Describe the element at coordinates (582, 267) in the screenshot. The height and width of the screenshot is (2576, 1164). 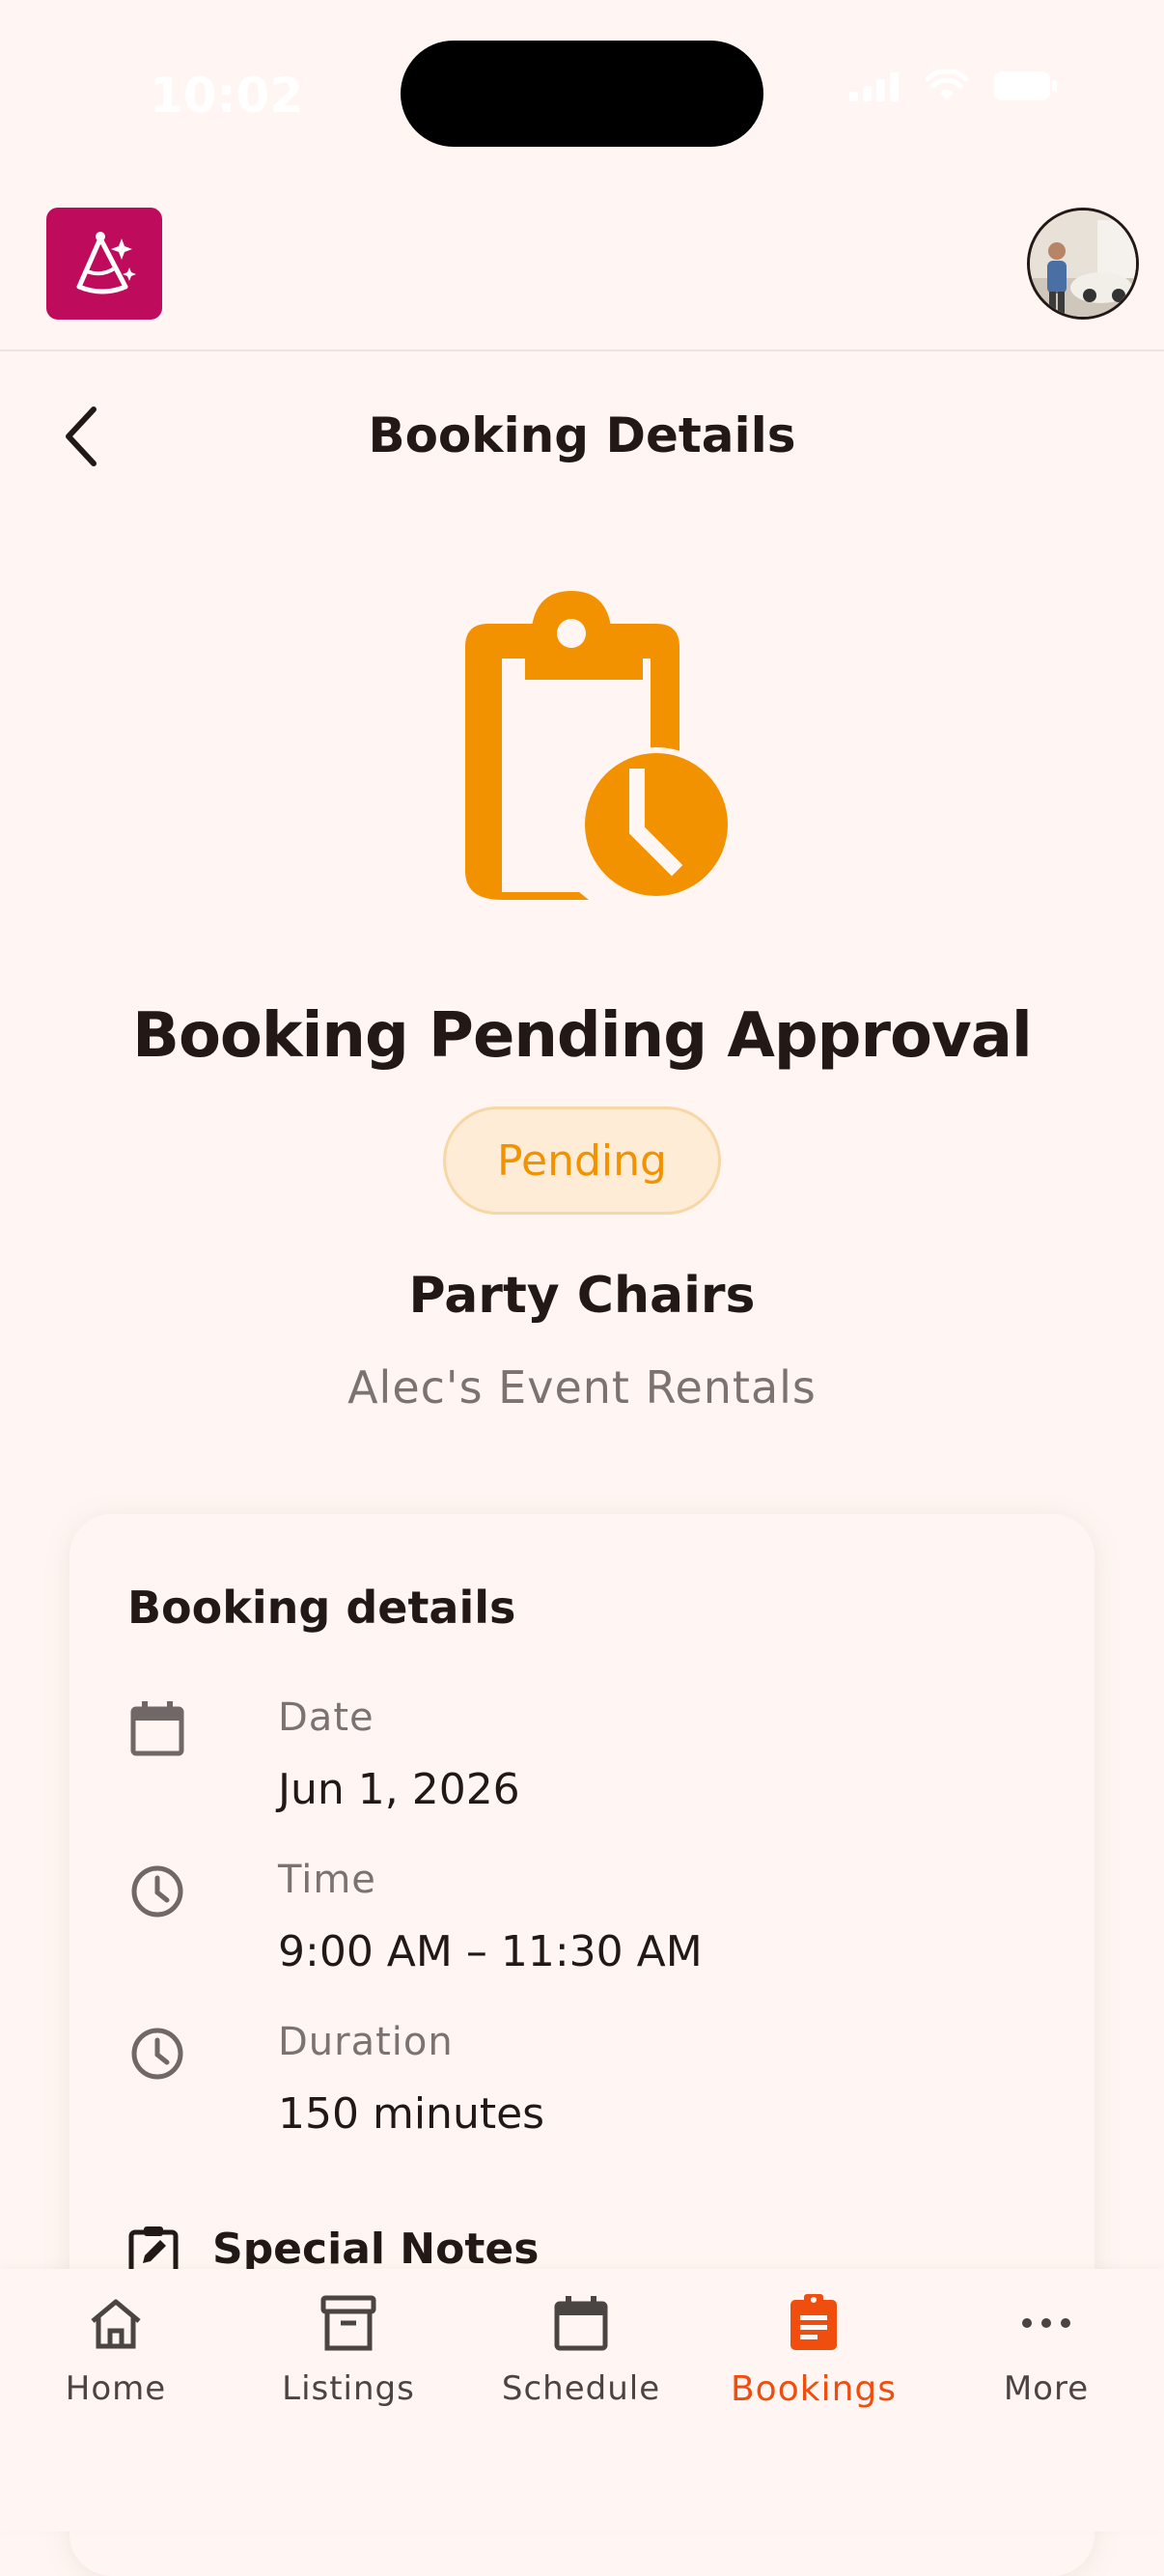
I see `app-header` at that location.